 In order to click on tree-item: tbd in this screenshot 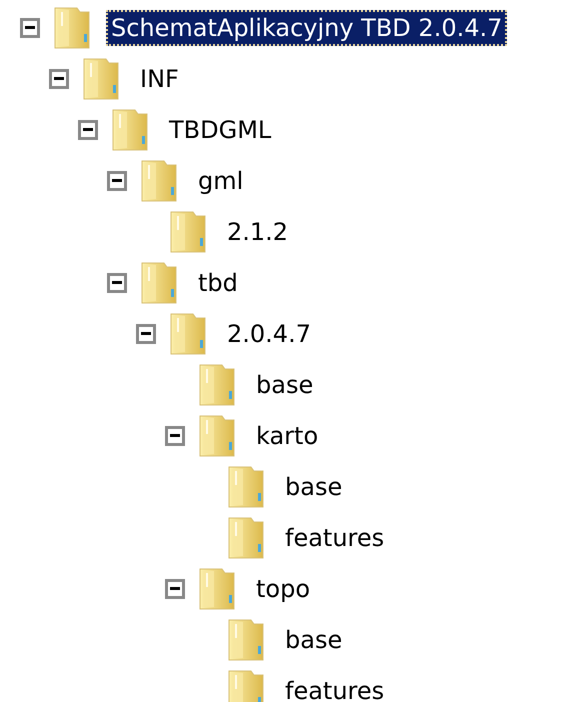, I will do `click(218, 282)`.